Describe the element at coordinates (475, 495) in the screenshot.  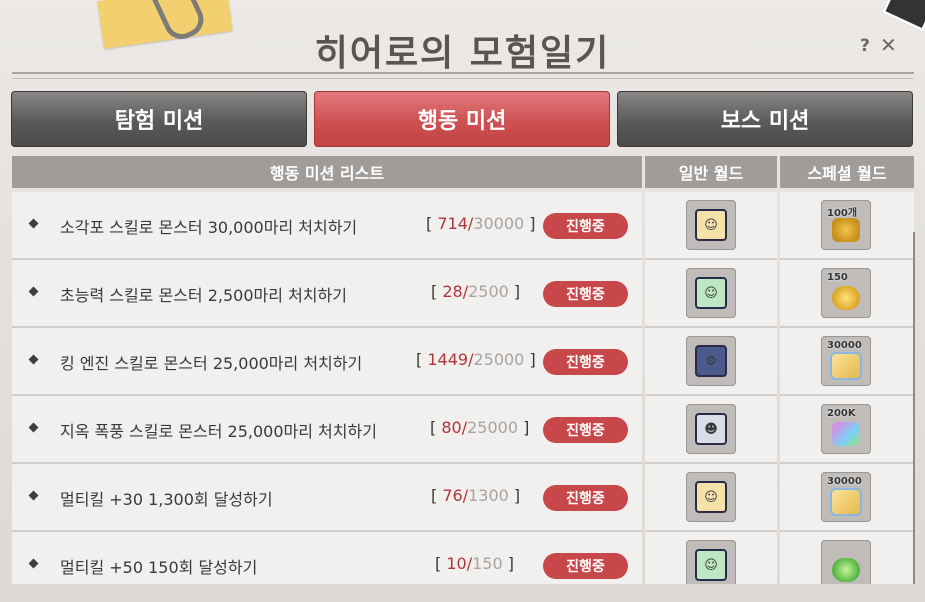
I see `mission-progress: [ 76/1300 ]` at that location.